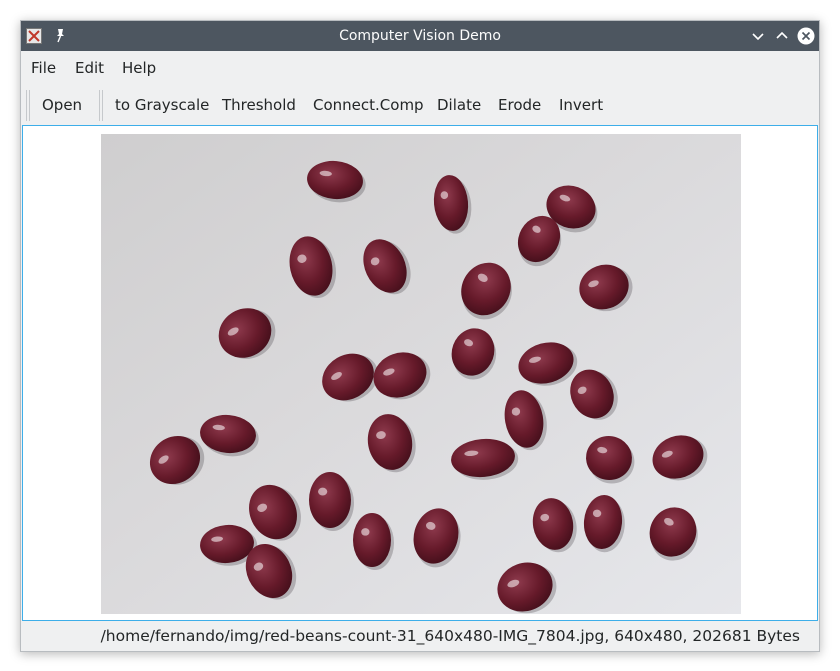  I want to click on connected-components-button: Connect.Comp, so click(368, 105).